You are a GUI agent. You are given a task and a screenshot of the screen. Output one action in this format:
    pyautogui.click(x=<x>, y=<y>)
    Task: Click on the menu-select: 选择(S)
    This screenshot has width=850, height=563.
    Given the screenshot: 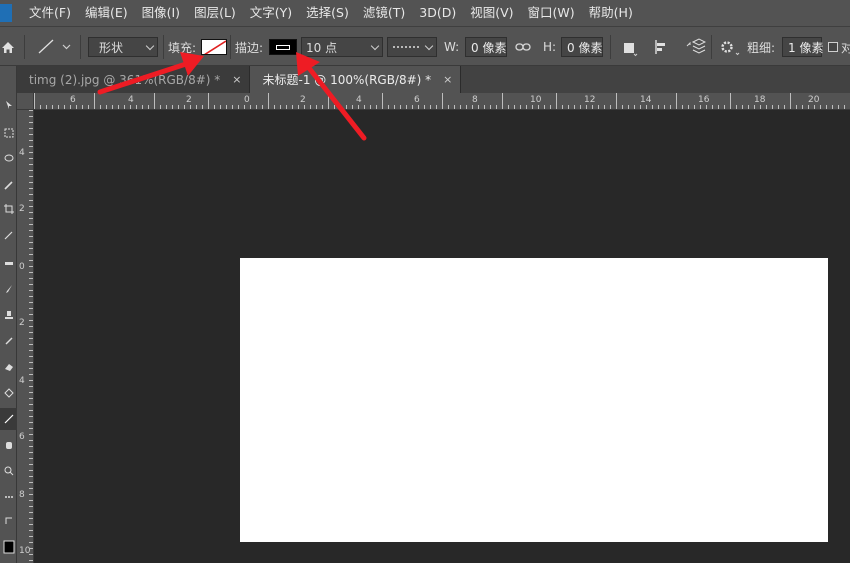 What is the action you would take?
    pyautogui.click(x=327, y=13)
    